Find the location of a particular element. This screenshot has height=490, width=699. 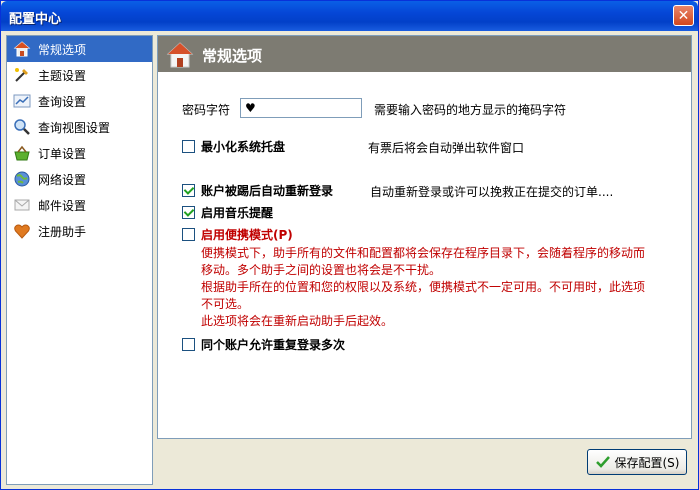

portable-desc-line: 便携模式下，助手所有的文件和配置都将会保存在程序目录下，会随着程序的移动而 is located at coordinates (423, 253).